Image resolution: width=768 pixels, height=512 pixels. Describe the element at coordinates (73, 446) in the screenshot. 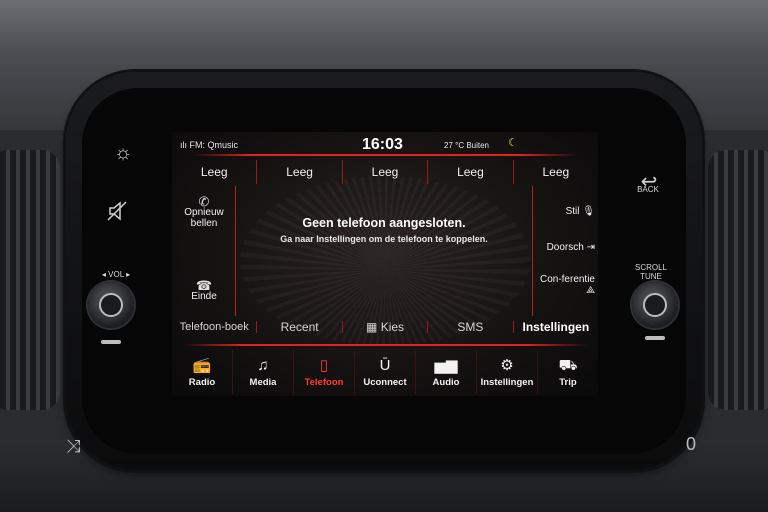

I see `wiper-icon: ⤨` at that location.